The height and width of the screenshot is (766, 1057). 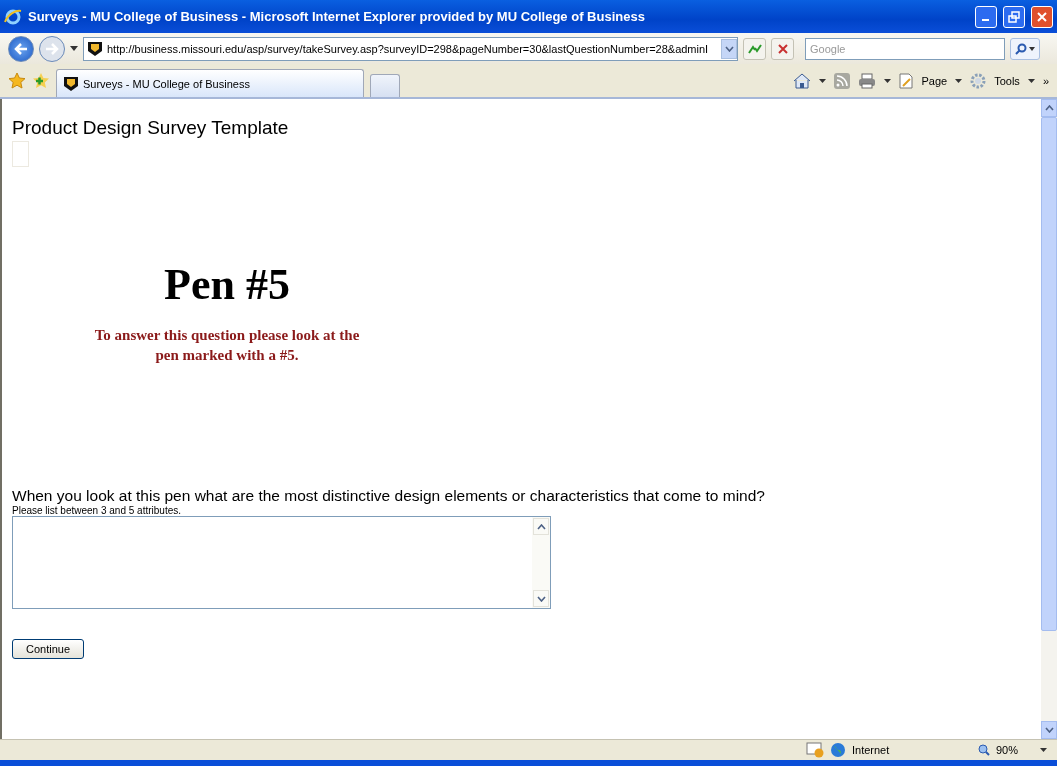 I want to click on zone-label: Internet, so click(x=871, y=750).